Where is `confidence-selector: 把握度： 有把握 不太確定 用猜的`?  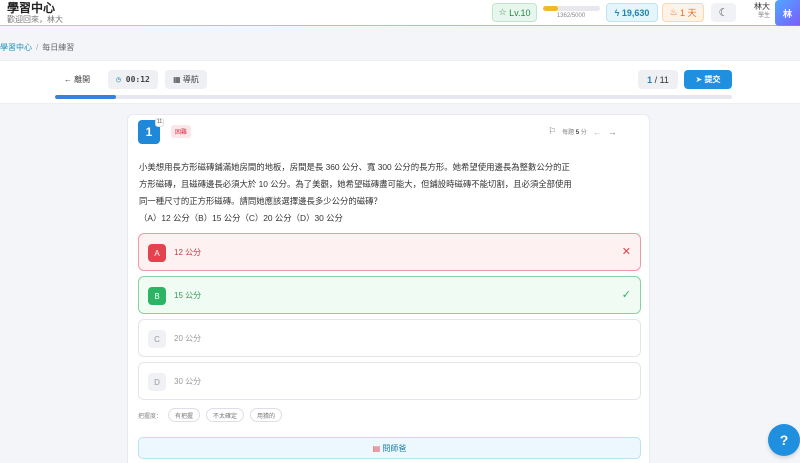 confidence-selector: 把握度： 有把握 不太確定 用猜的 is located at coordinates (210, 415).